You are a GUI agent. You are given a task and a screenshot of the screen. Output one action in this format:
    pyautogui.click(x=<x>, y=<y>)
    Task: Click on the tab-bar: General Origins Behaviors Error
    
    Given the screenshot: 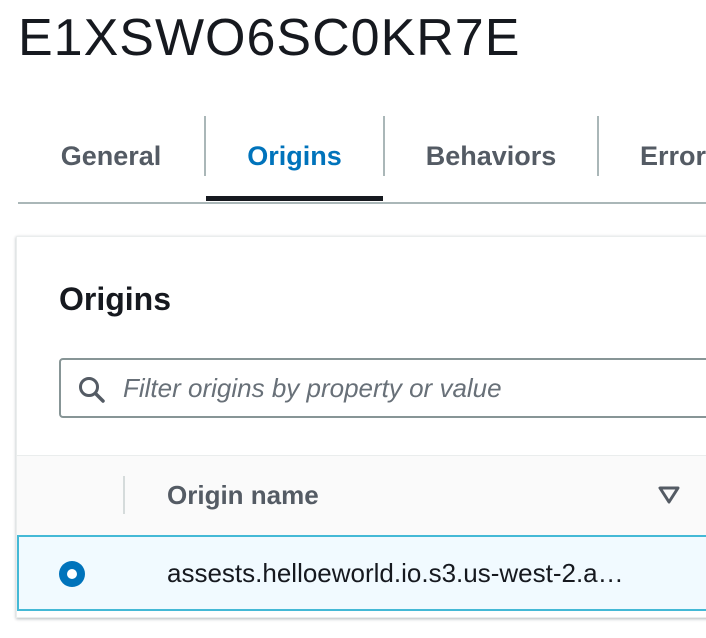 What is the action you would take?
    pyautogui.click(x=362, y=158)
    